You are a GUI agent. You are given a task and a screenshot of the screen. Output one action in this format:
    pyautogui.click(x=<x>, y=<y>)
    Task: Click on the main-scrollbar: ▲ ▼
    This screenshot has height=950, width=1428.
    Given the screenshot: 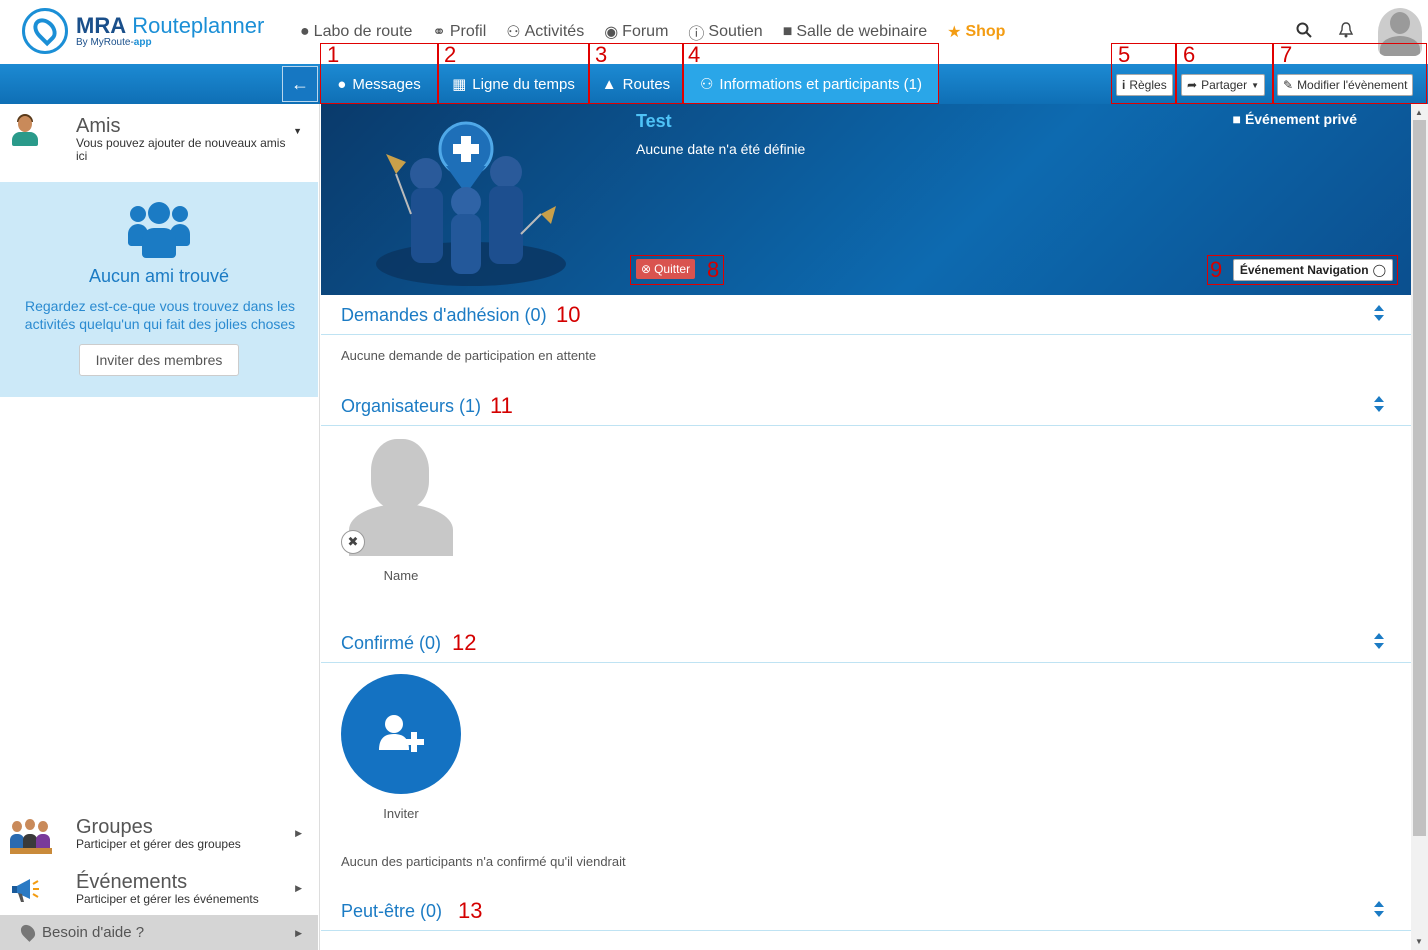 What is the action you would take?
    pyautogui.click(x=1419, y=527)
    